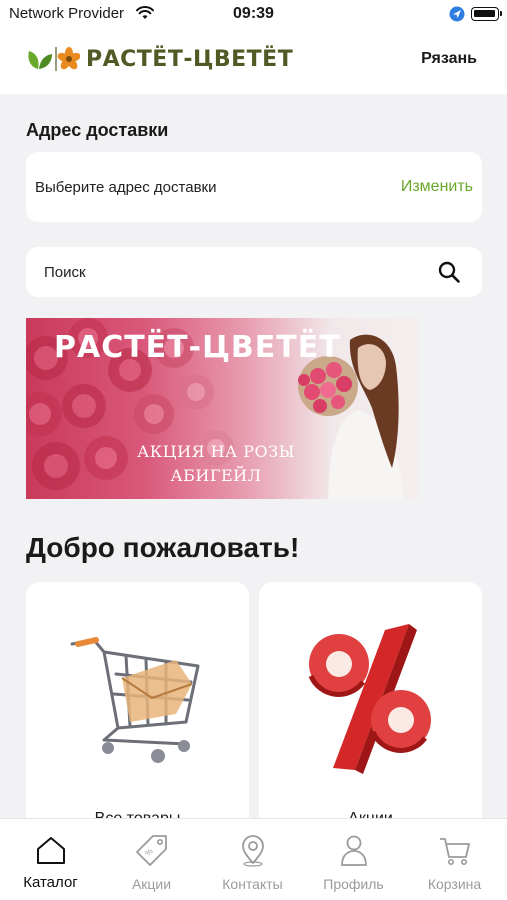  Describe the element at coordinates (216, 475) in the screenshot. I see `banner-promo-line-2: АБИГЕЙЛ` at that location.